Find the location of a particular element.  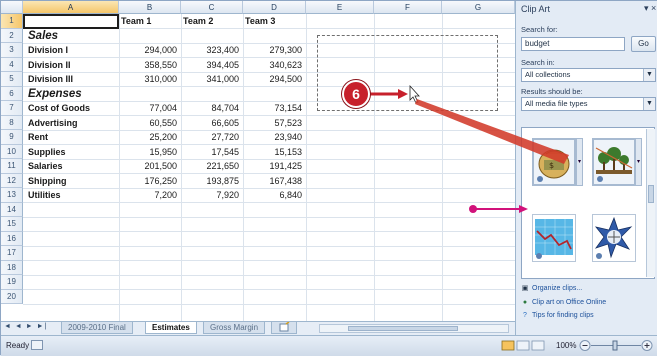

table-cell: 66,605 is located at coordinates (210, 123).